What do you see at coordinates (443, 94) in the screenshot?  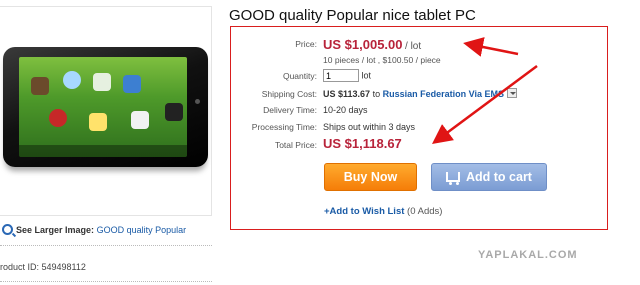 I see `shipping-destination-select: Russian Federation Via EMS` at bounding box center [443, 94].